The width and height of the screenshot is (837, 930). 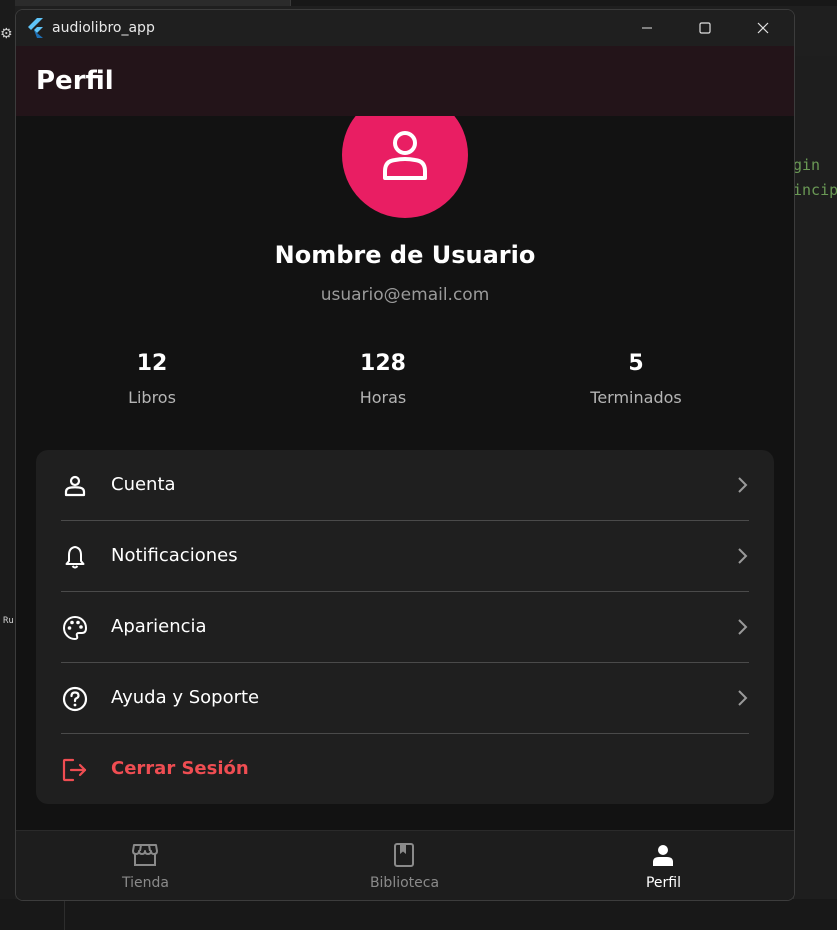 I want to click on background-side-label: Ru, so click(x=8, y=621).